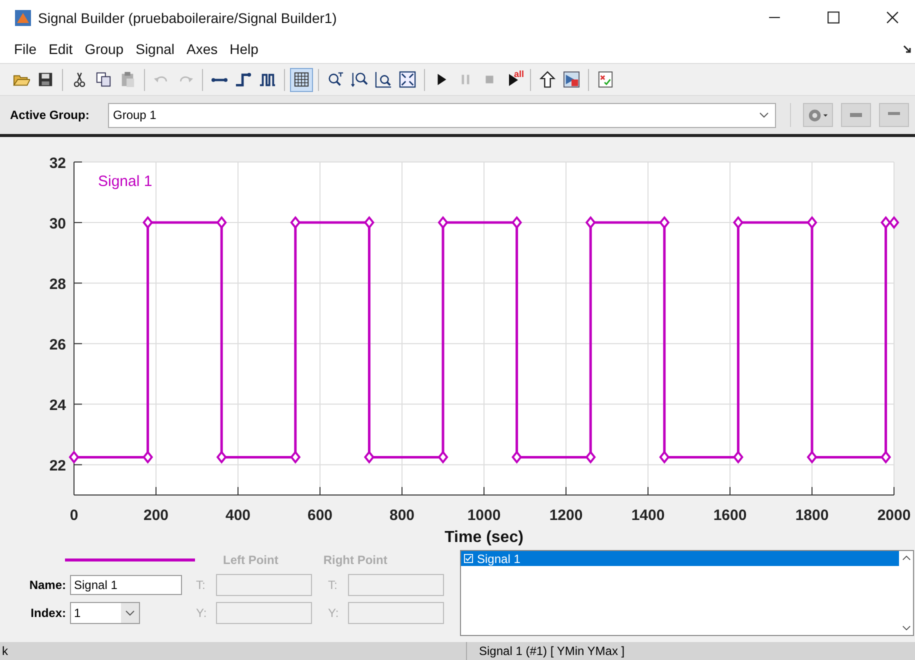 This screenshot has width=915, height=660. I want to click on active-group-label: Active Group:, so click(50, 115).